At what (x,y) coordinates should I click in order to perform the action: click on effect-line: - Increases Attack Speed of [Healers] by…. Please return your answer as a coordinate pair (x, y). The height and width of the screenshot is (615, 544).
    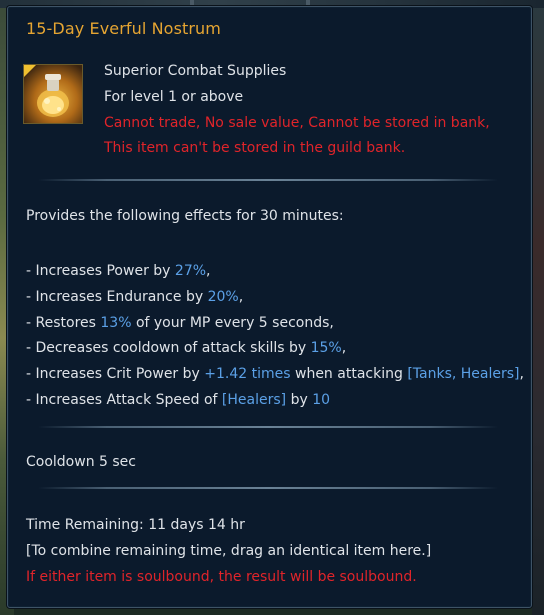
    Looking at the image, I should click on (178, 400).